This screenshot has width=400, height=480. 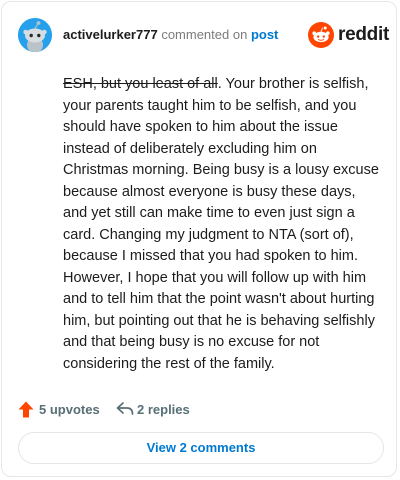 What do you see at coordinates (140, 84) in the screenshot?
I see `struck-judgment-text: ESH, but you least of all` at bounding box center [140, 84].